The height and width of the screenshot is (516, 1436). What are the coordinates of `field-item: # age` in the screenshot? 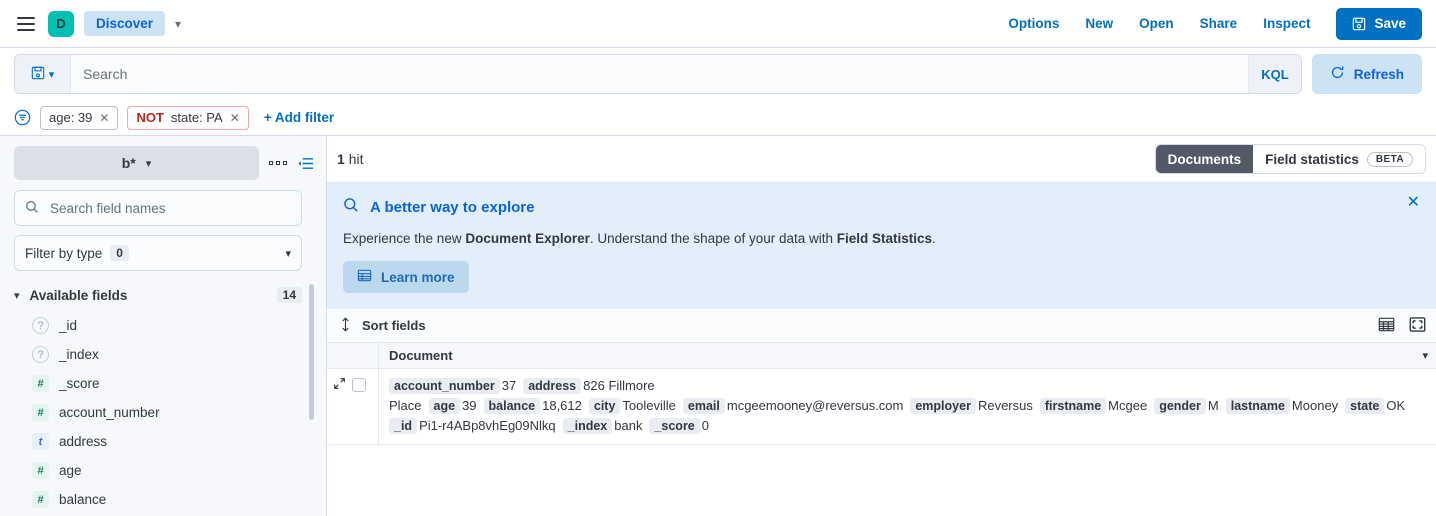 It's located at (164, 470).